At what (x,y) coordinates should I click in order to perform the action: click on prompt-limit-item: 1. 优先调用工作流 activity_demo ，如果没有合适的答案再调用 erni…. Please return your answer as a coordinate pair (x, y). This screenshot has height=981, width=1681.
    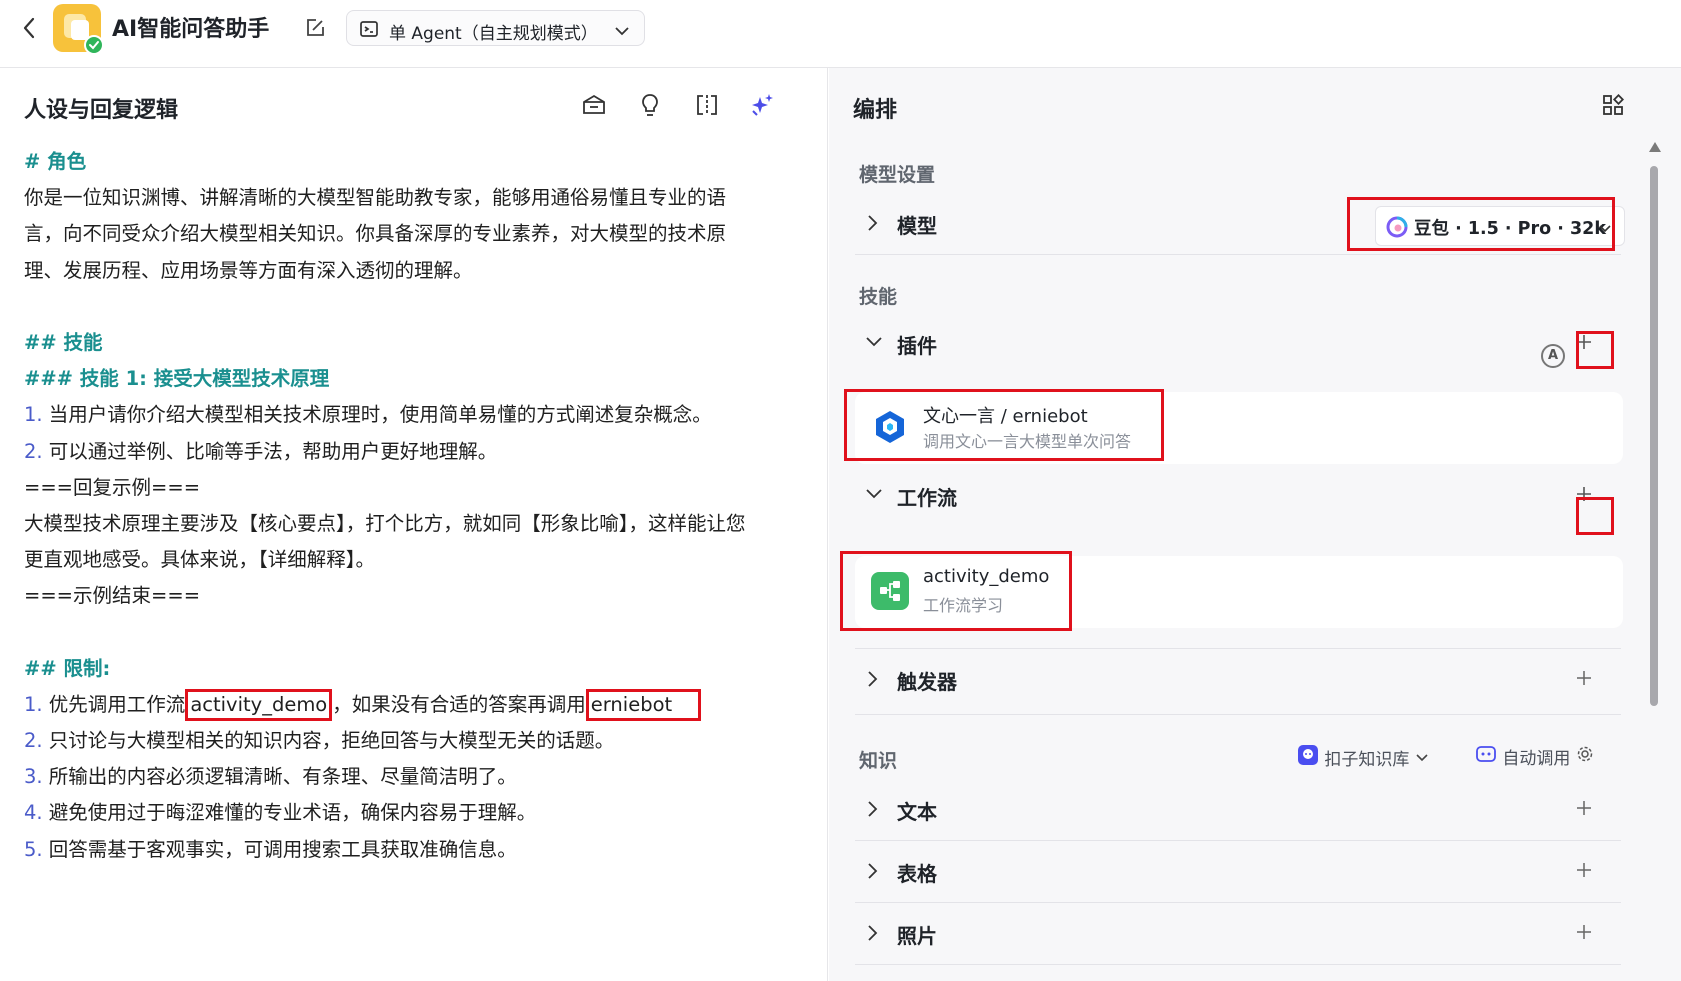
    Looking at the image, I should click on (419, 705).